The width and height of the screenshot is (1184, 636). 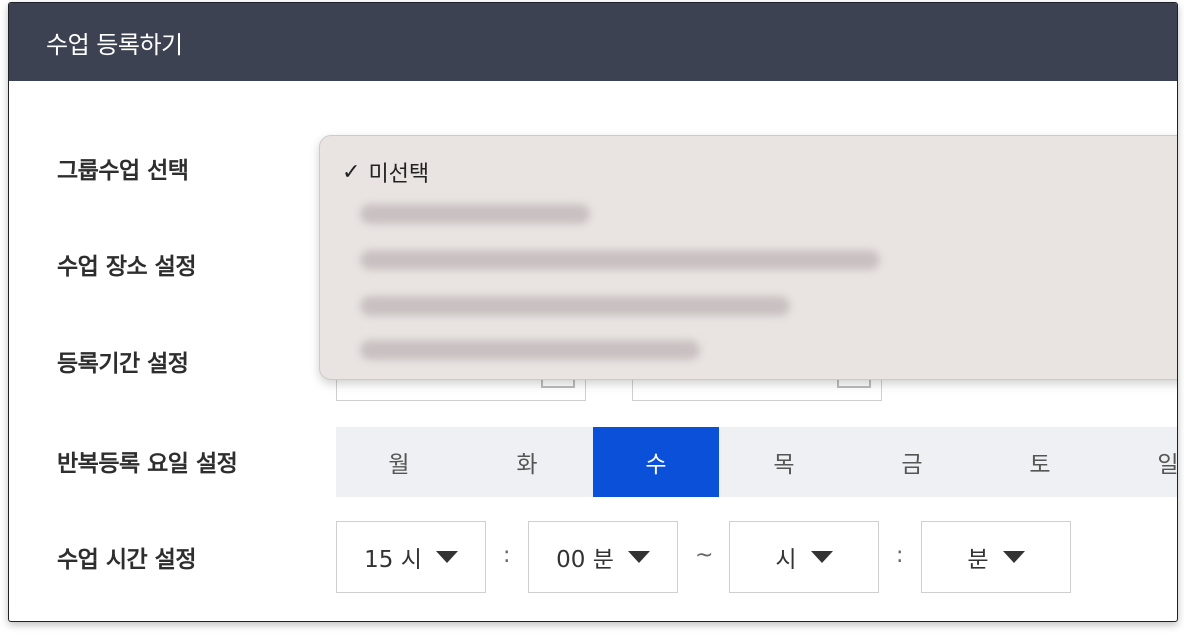 I want to click on dialog-title: 수업 등록하기, so click(x=114, y=45).